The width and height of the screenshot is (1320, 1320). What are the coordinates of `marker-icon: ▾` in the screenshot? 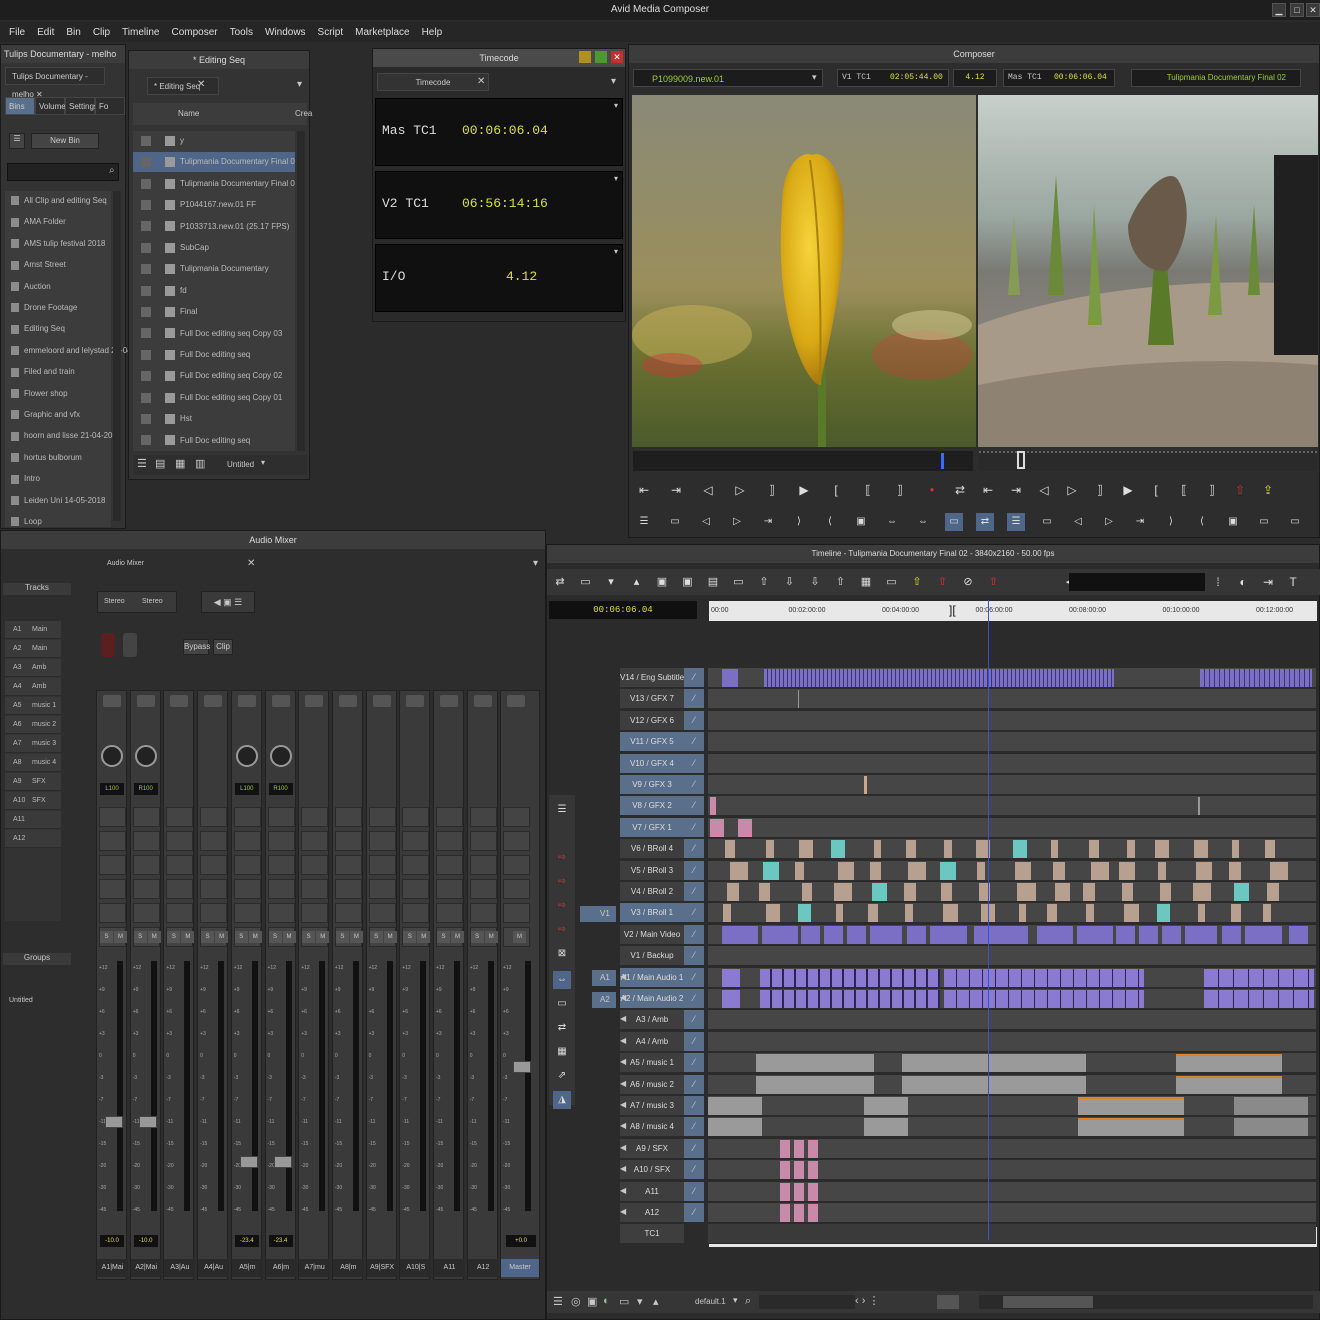 It's located at (640, 1301).